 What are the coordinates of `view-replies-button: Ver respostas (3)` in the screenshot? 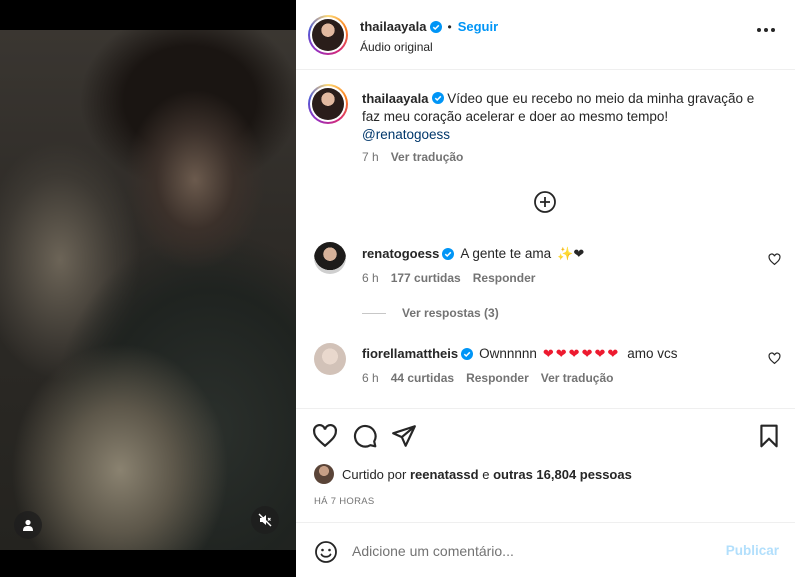 It's located at (430, 313).